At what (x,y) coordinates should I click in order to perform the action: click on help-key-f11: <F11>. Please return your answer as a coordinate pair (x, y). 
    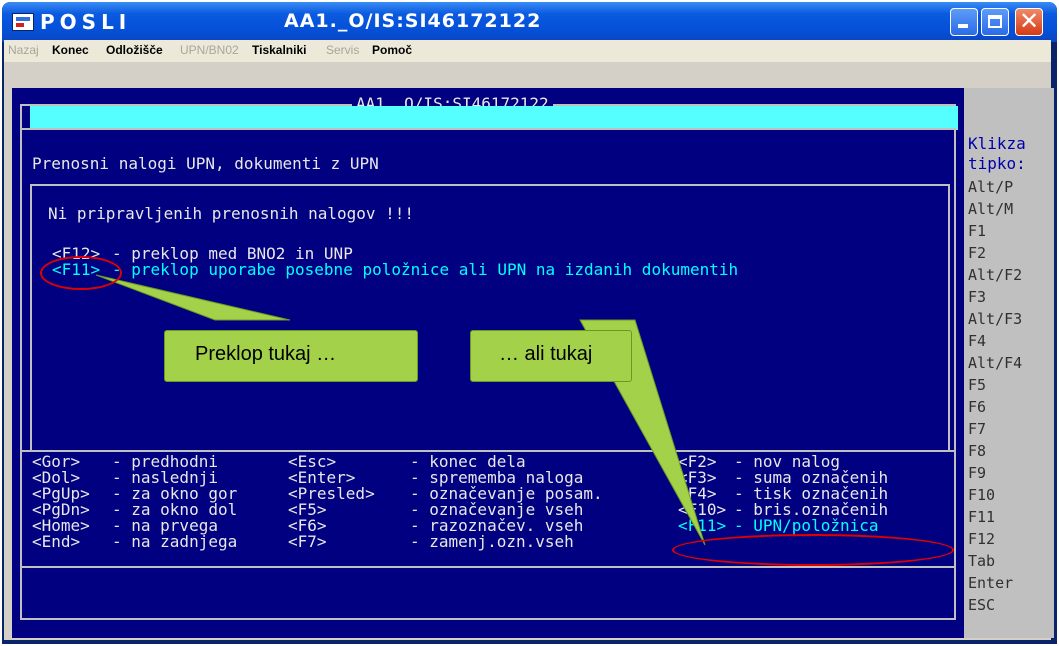
    Looking at the image, I should click on (702, 526).